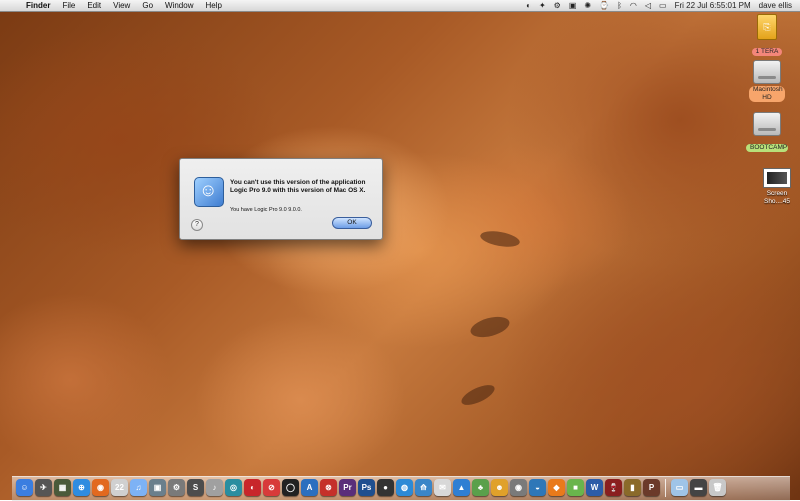  Describe the element at coordinates (775, 5) in the screenshot. I see `user-name: dave ellis` at that location.